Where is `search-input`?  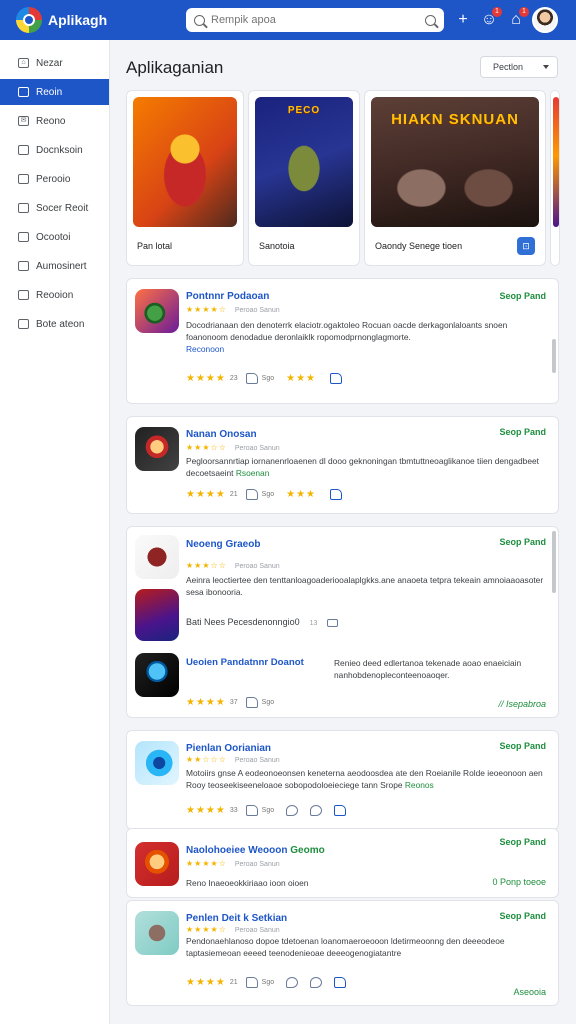
search-input is located at coordinates (318, 20).